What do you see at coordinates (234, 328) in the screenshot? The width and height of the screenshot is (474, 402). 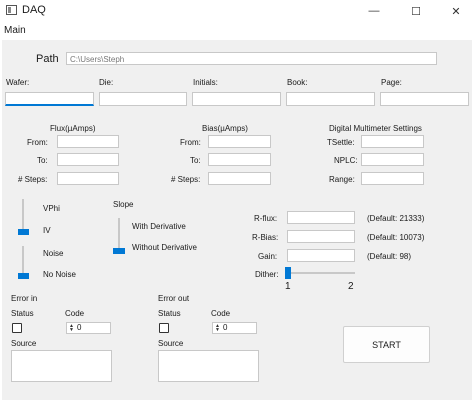 I see `error-out-code-spinbox: ▲ ▼ 0` at bounding box center [234, 328].